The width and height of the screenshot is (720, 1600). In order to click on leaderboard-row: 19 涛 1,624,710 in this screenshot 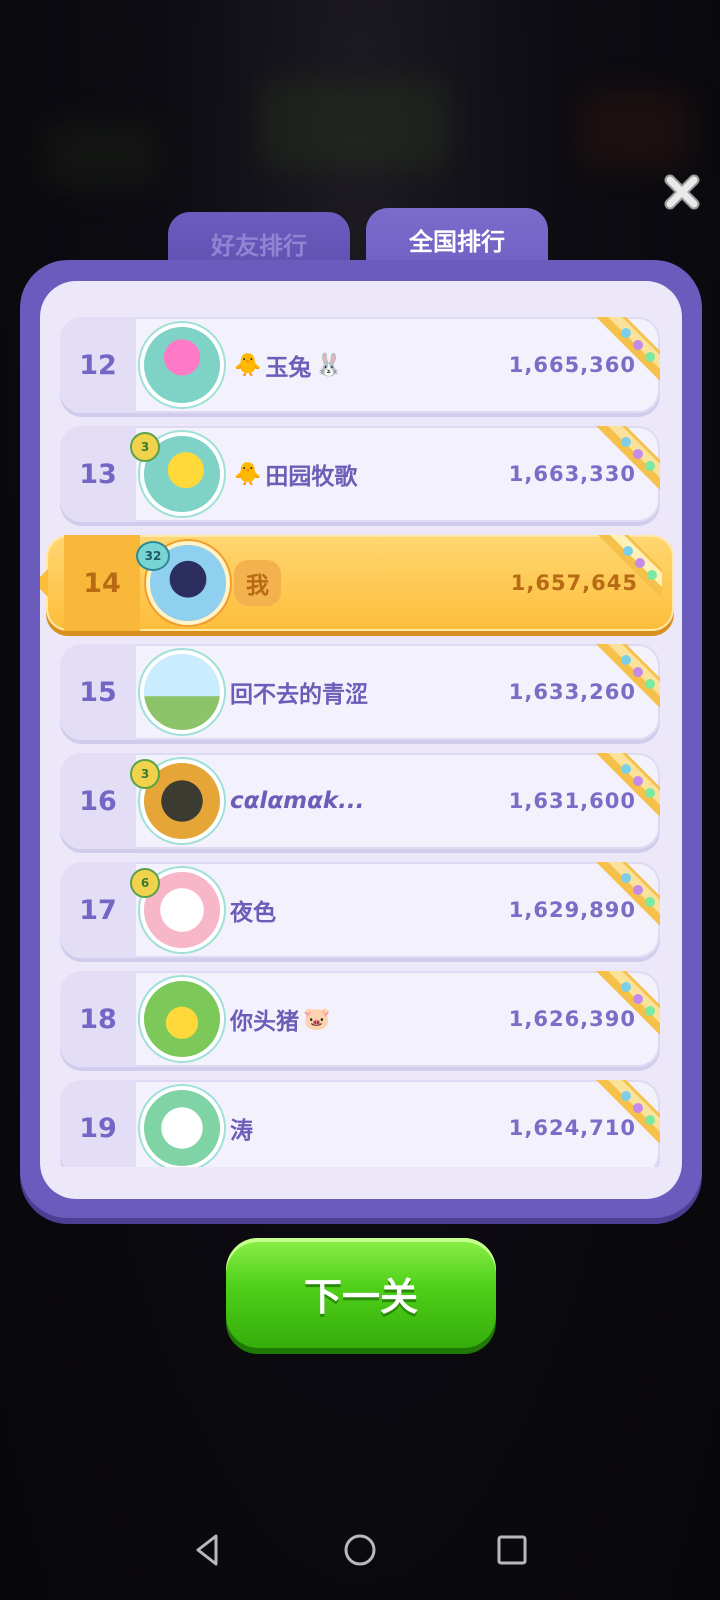, I will do `click(360, 1123)`.